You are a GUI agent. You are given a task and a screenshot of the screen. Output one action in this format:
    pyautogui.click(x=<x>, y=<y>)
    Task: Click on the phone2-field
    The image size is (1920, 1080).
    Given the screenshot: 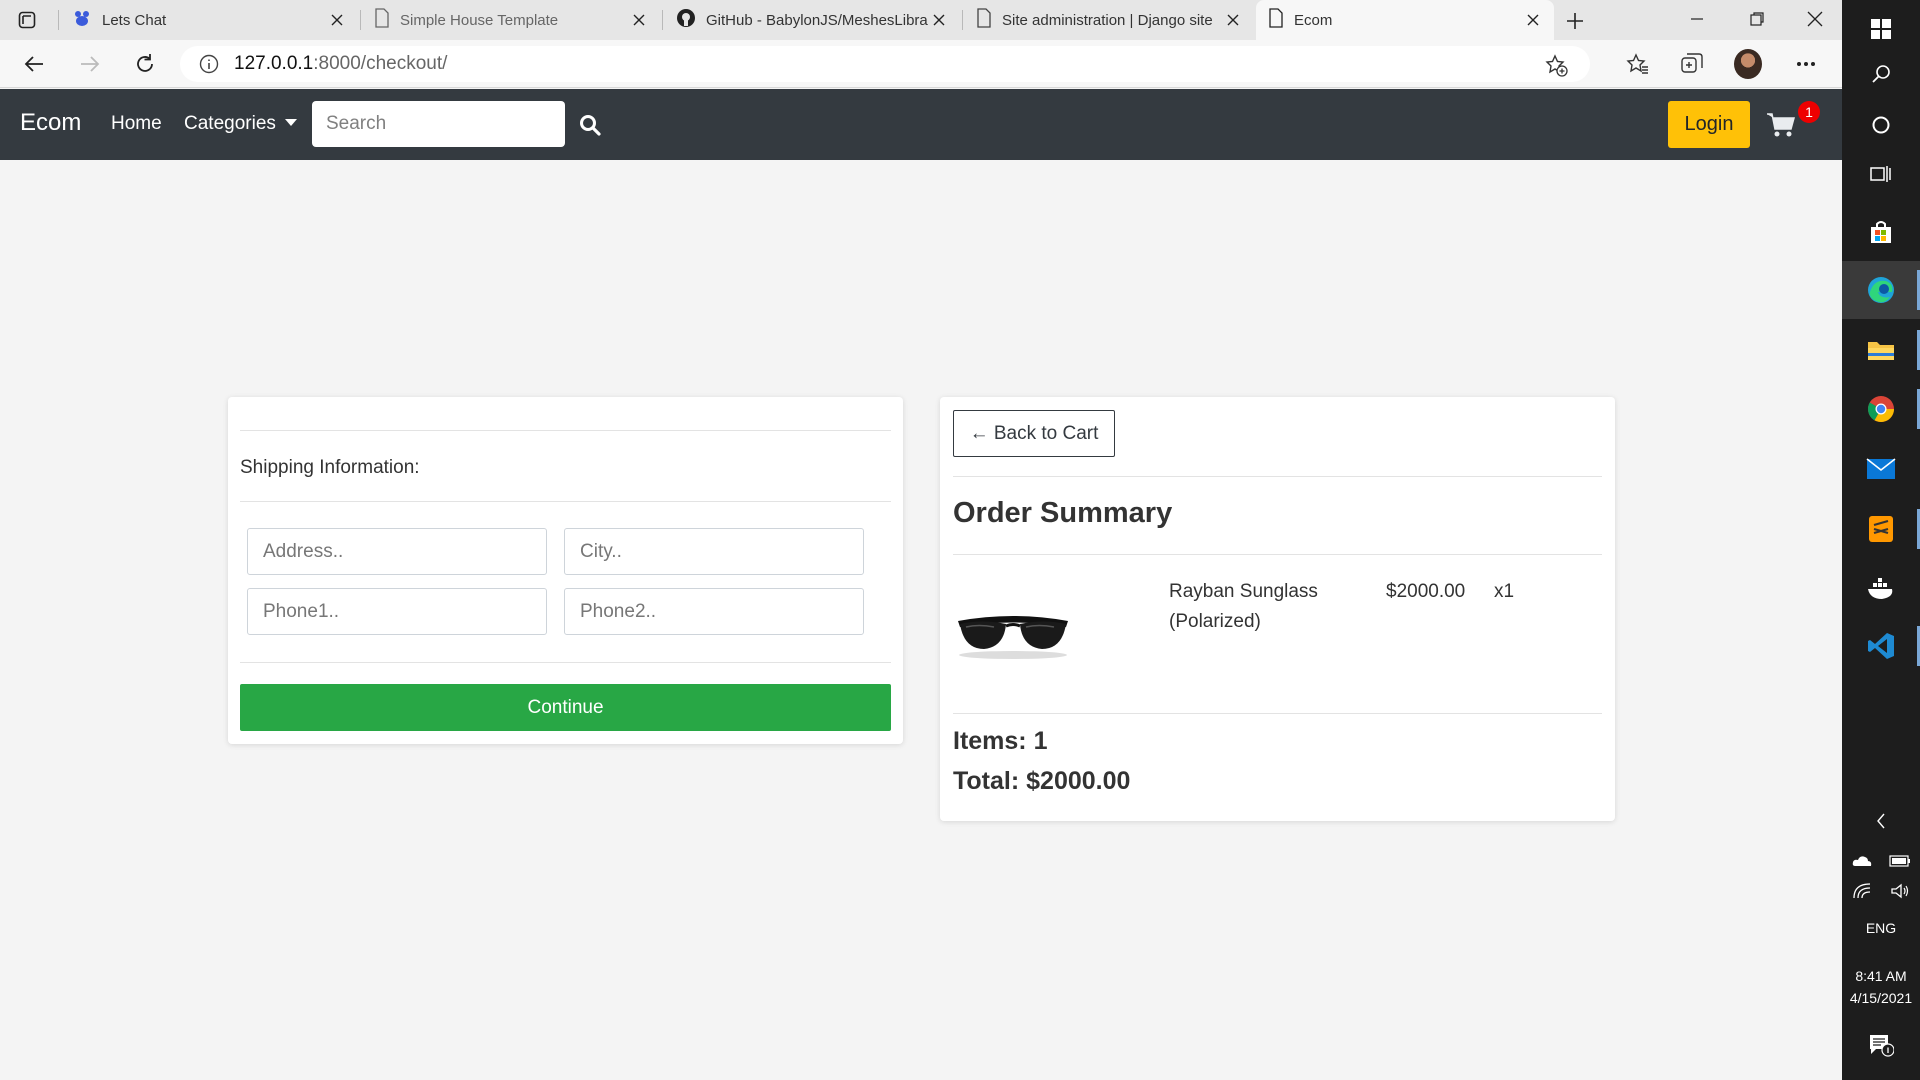 What is the action you would take?
    pyautogui.click(x=714, y=611)
    